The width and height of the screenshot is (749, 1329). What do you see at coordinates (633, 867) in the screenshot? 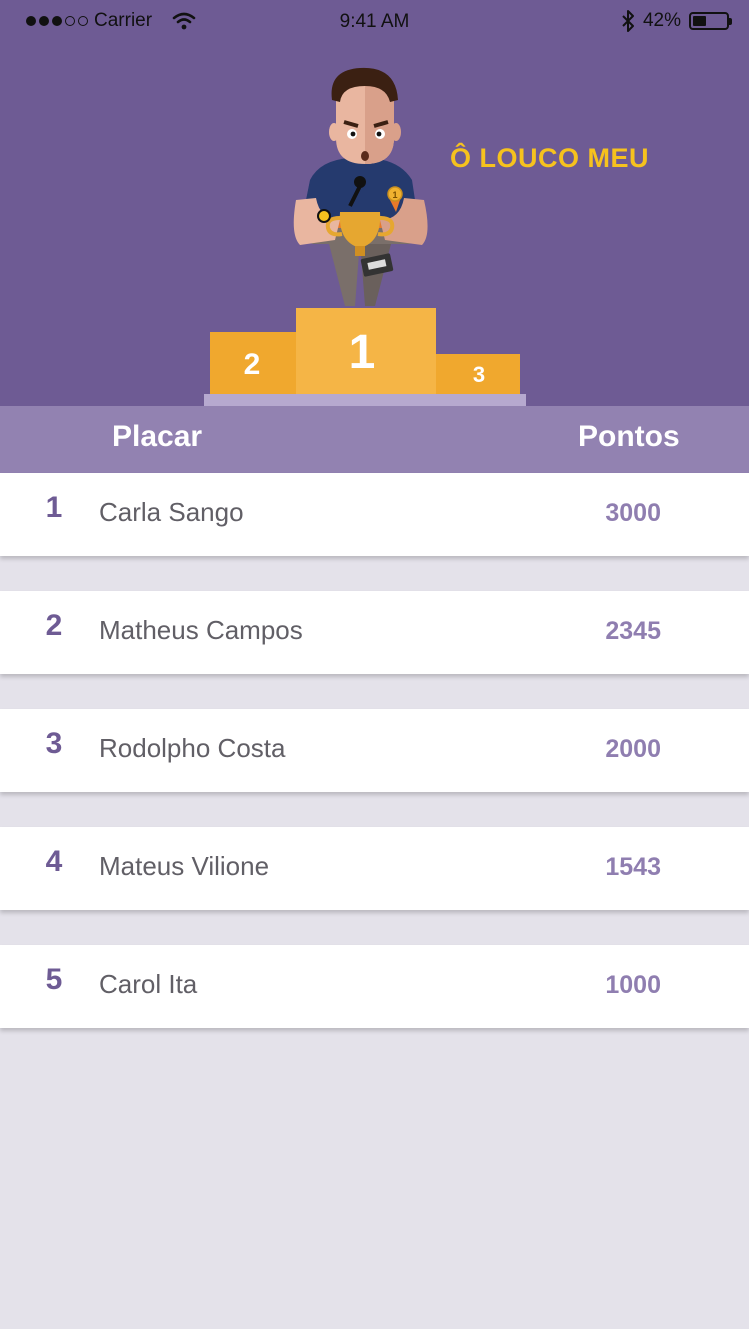
I see `row-points: 1543` at bounding box center [633, 867].